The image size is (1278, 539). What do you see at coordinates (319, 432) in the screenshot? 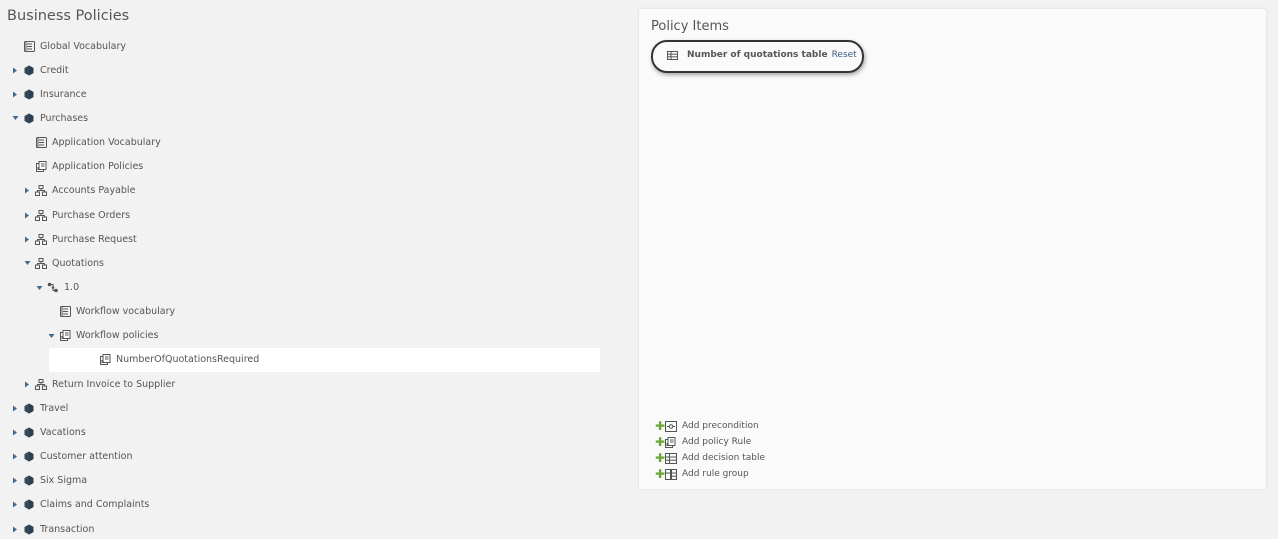
I see `tree-node: Vacations` at bounding box center [319, 432].